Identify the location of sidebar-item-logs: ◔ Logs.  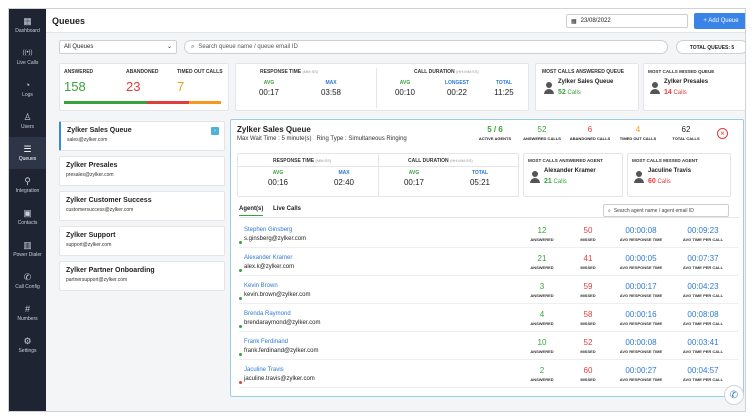
(27, 89).